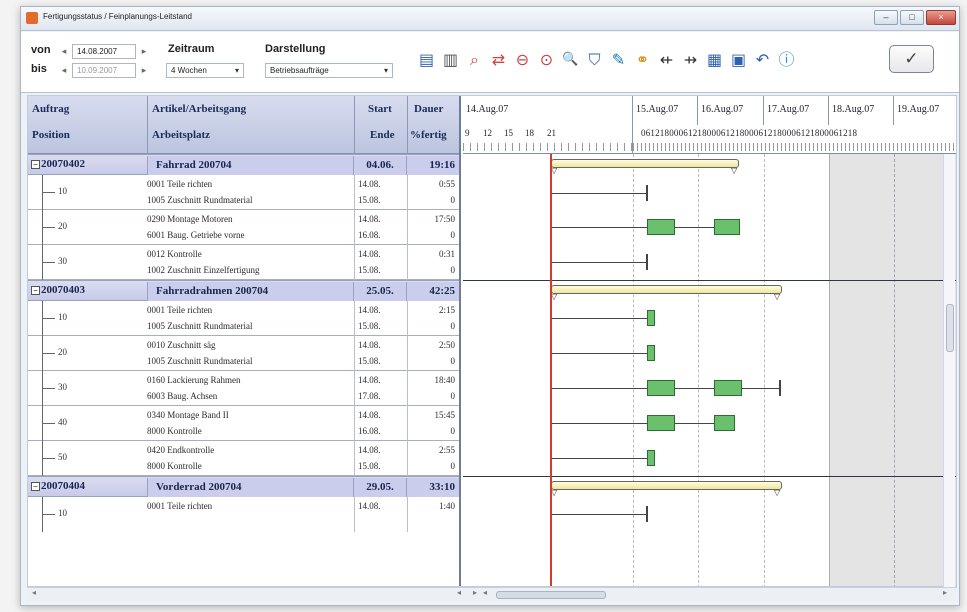  I want to click on search-icon: 🔍, so click(570, 59).